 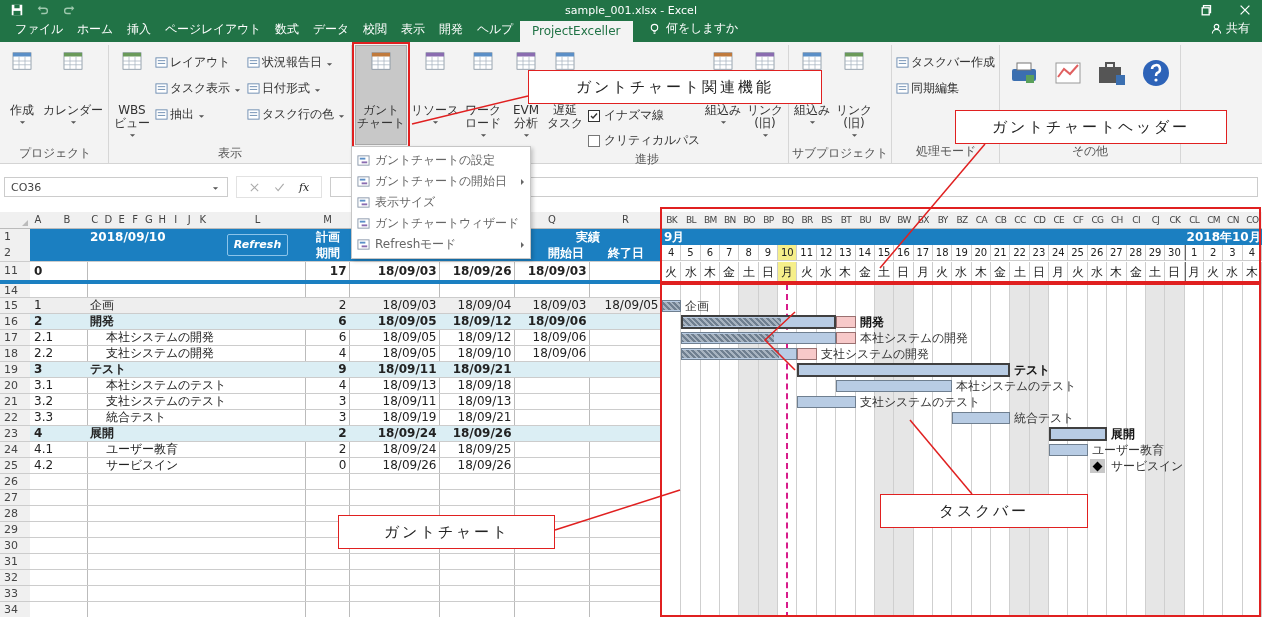 I want to click on menu-item: ガントチャートの設定, so click(x=441, y=160).